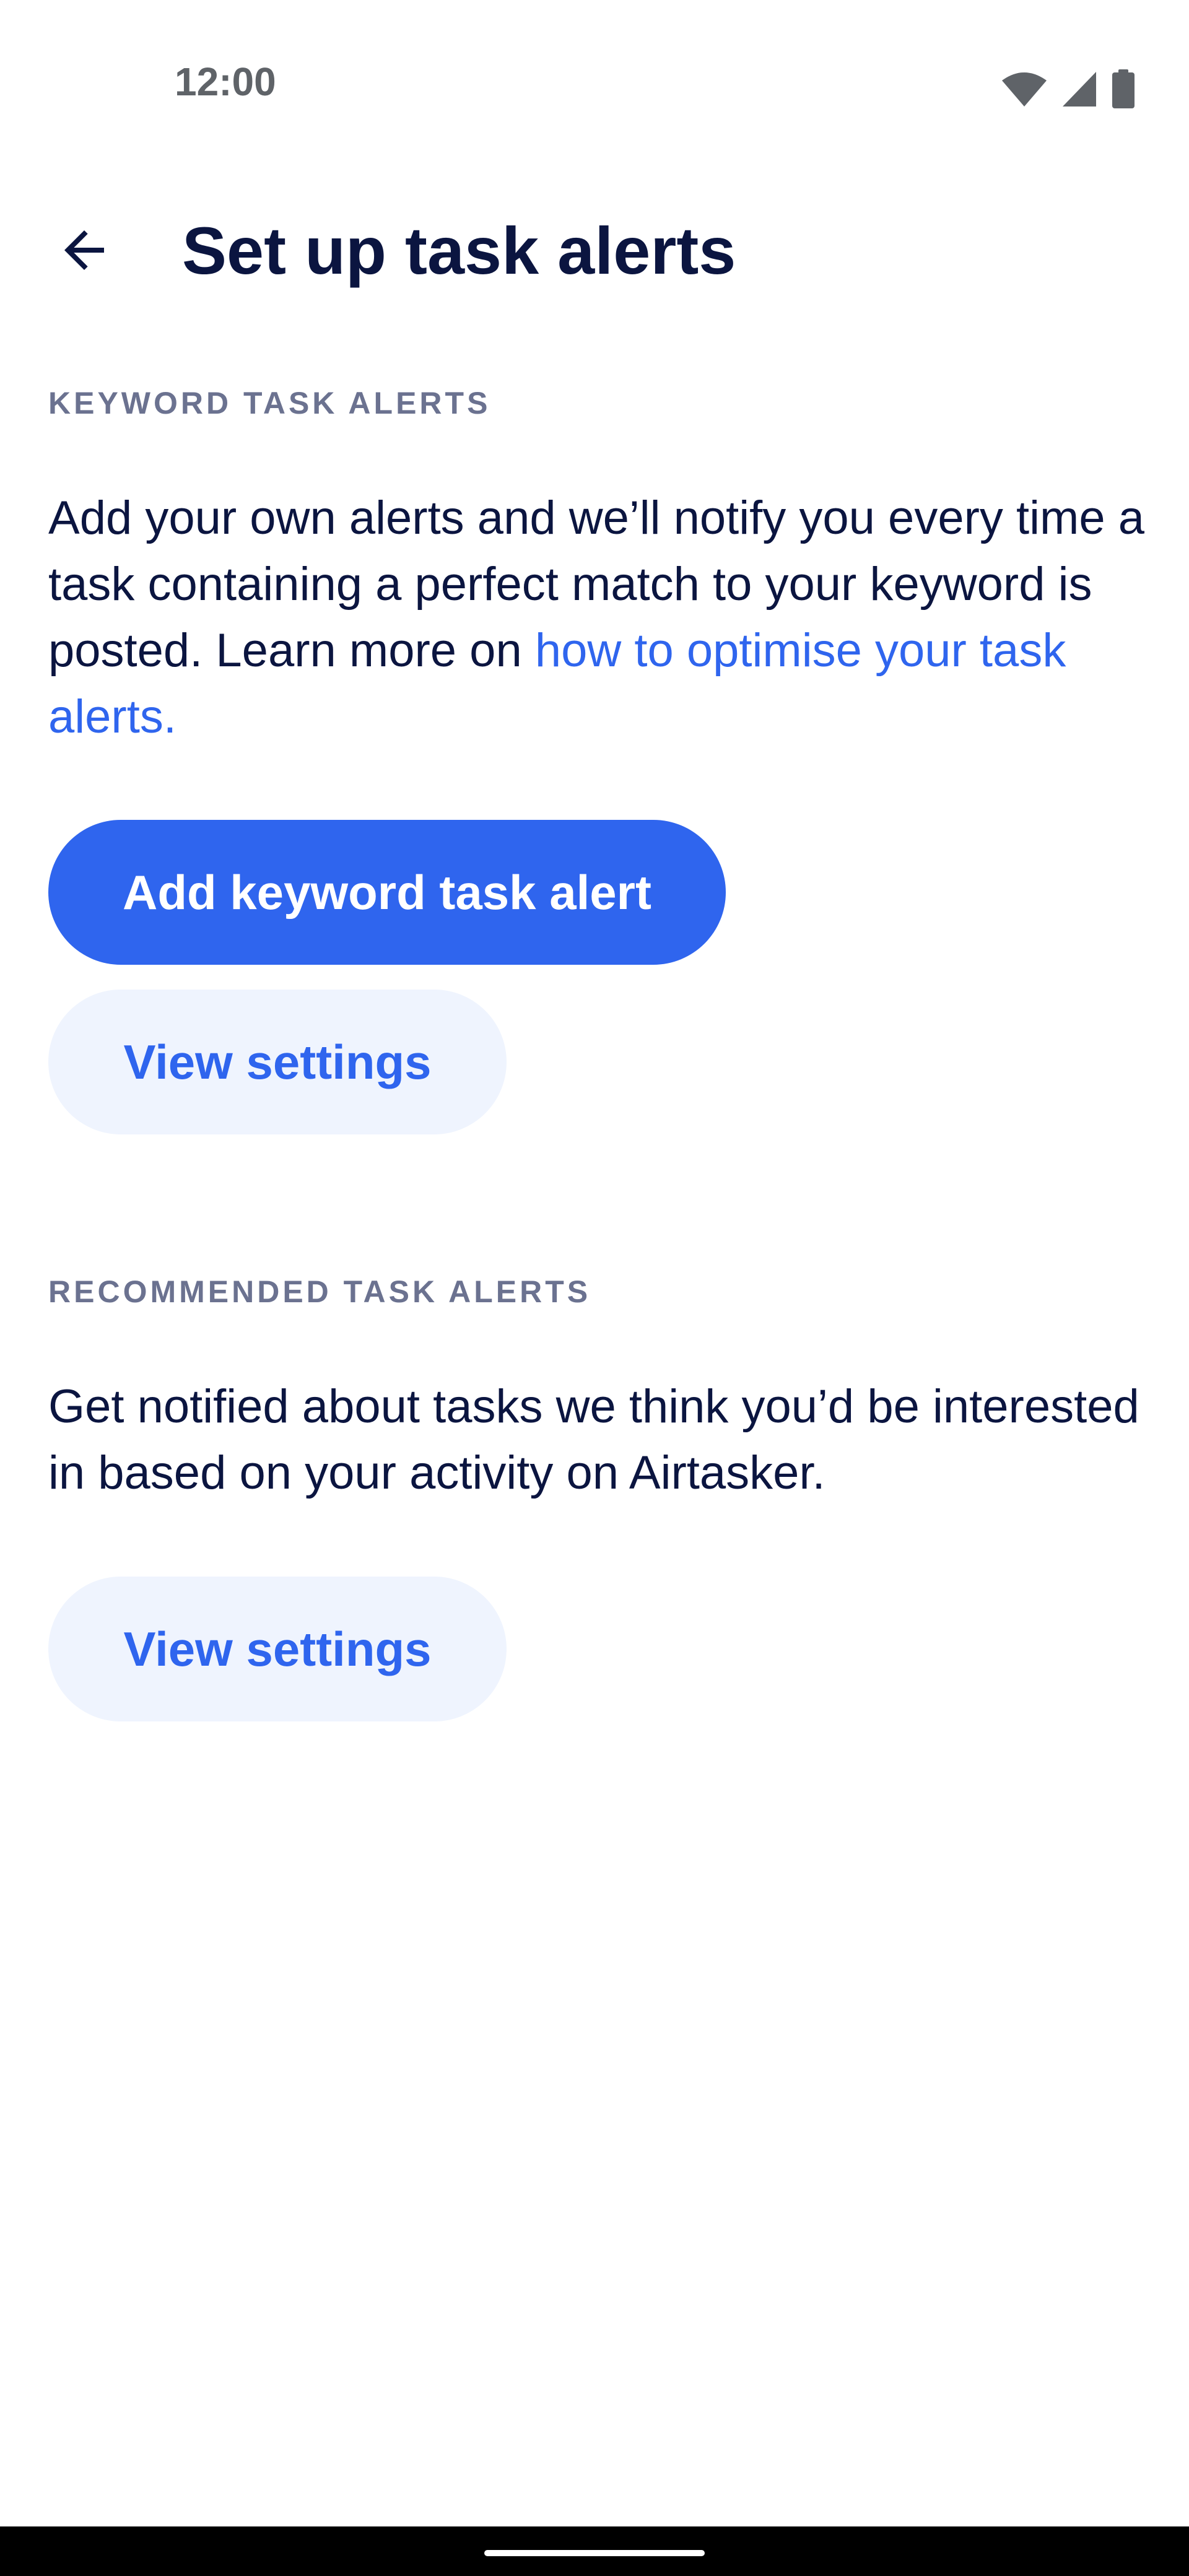  What do you see at coordinates (594, 90) in the screenshot?
I see `status-bar: 12:00` at bounding box center [594, 90].